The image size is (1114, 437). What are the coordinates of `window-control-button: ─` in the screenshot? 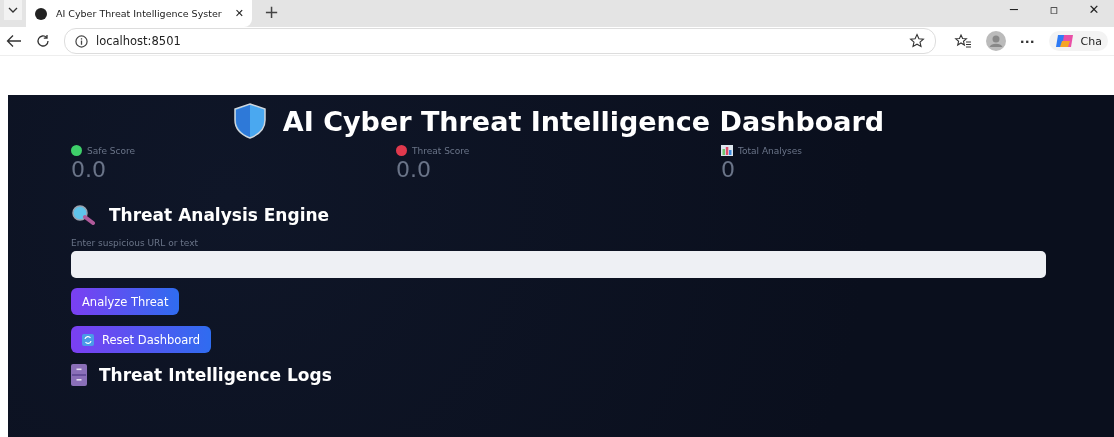 It's located at (1014, 9).